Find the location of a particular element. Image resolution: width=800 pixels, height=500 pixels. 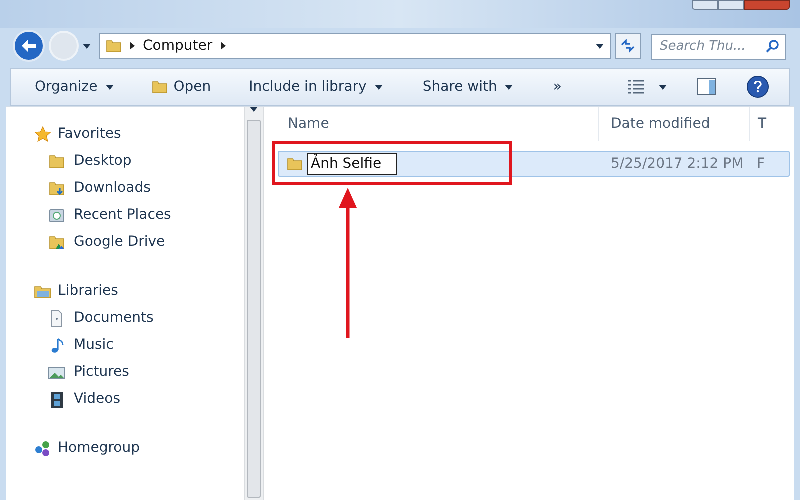

address-bar: Computer is located at coordinates (355, 46).